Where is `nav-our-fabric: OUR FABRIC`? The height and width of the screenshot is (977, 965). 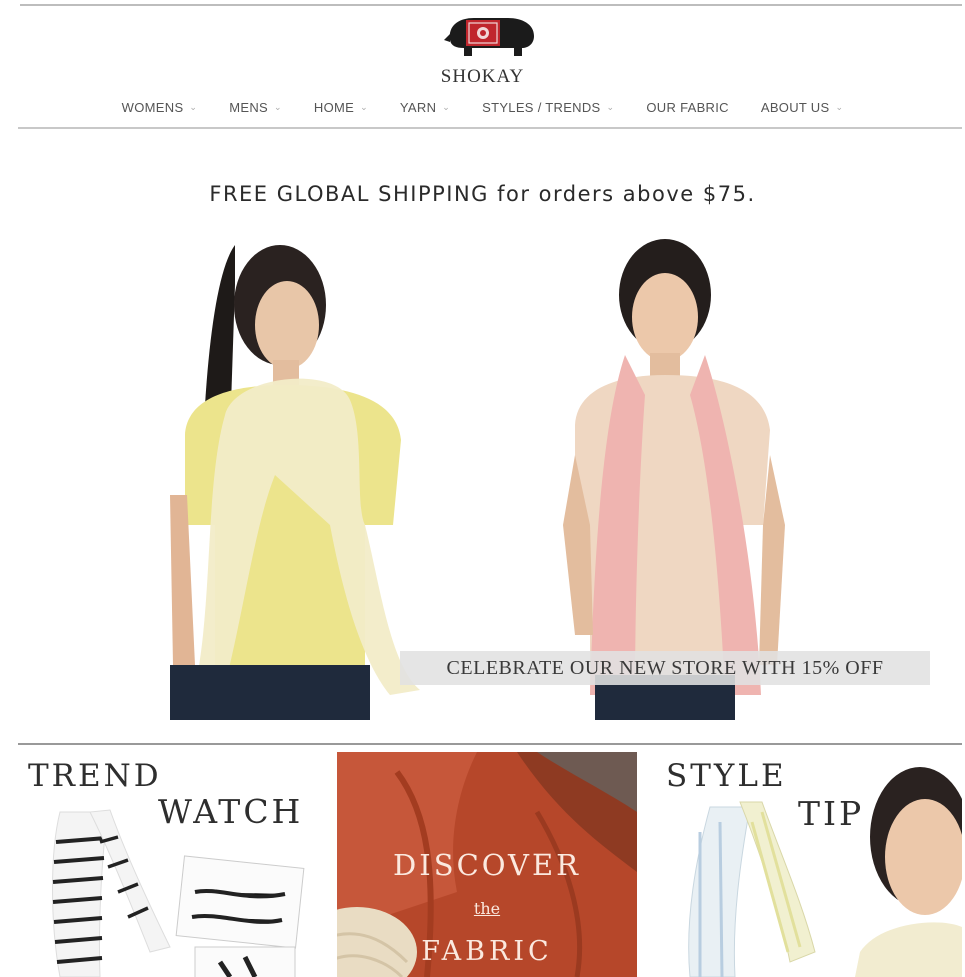 nav-our-fabric: OUR FABRIC is located at coordinates (687, 107).